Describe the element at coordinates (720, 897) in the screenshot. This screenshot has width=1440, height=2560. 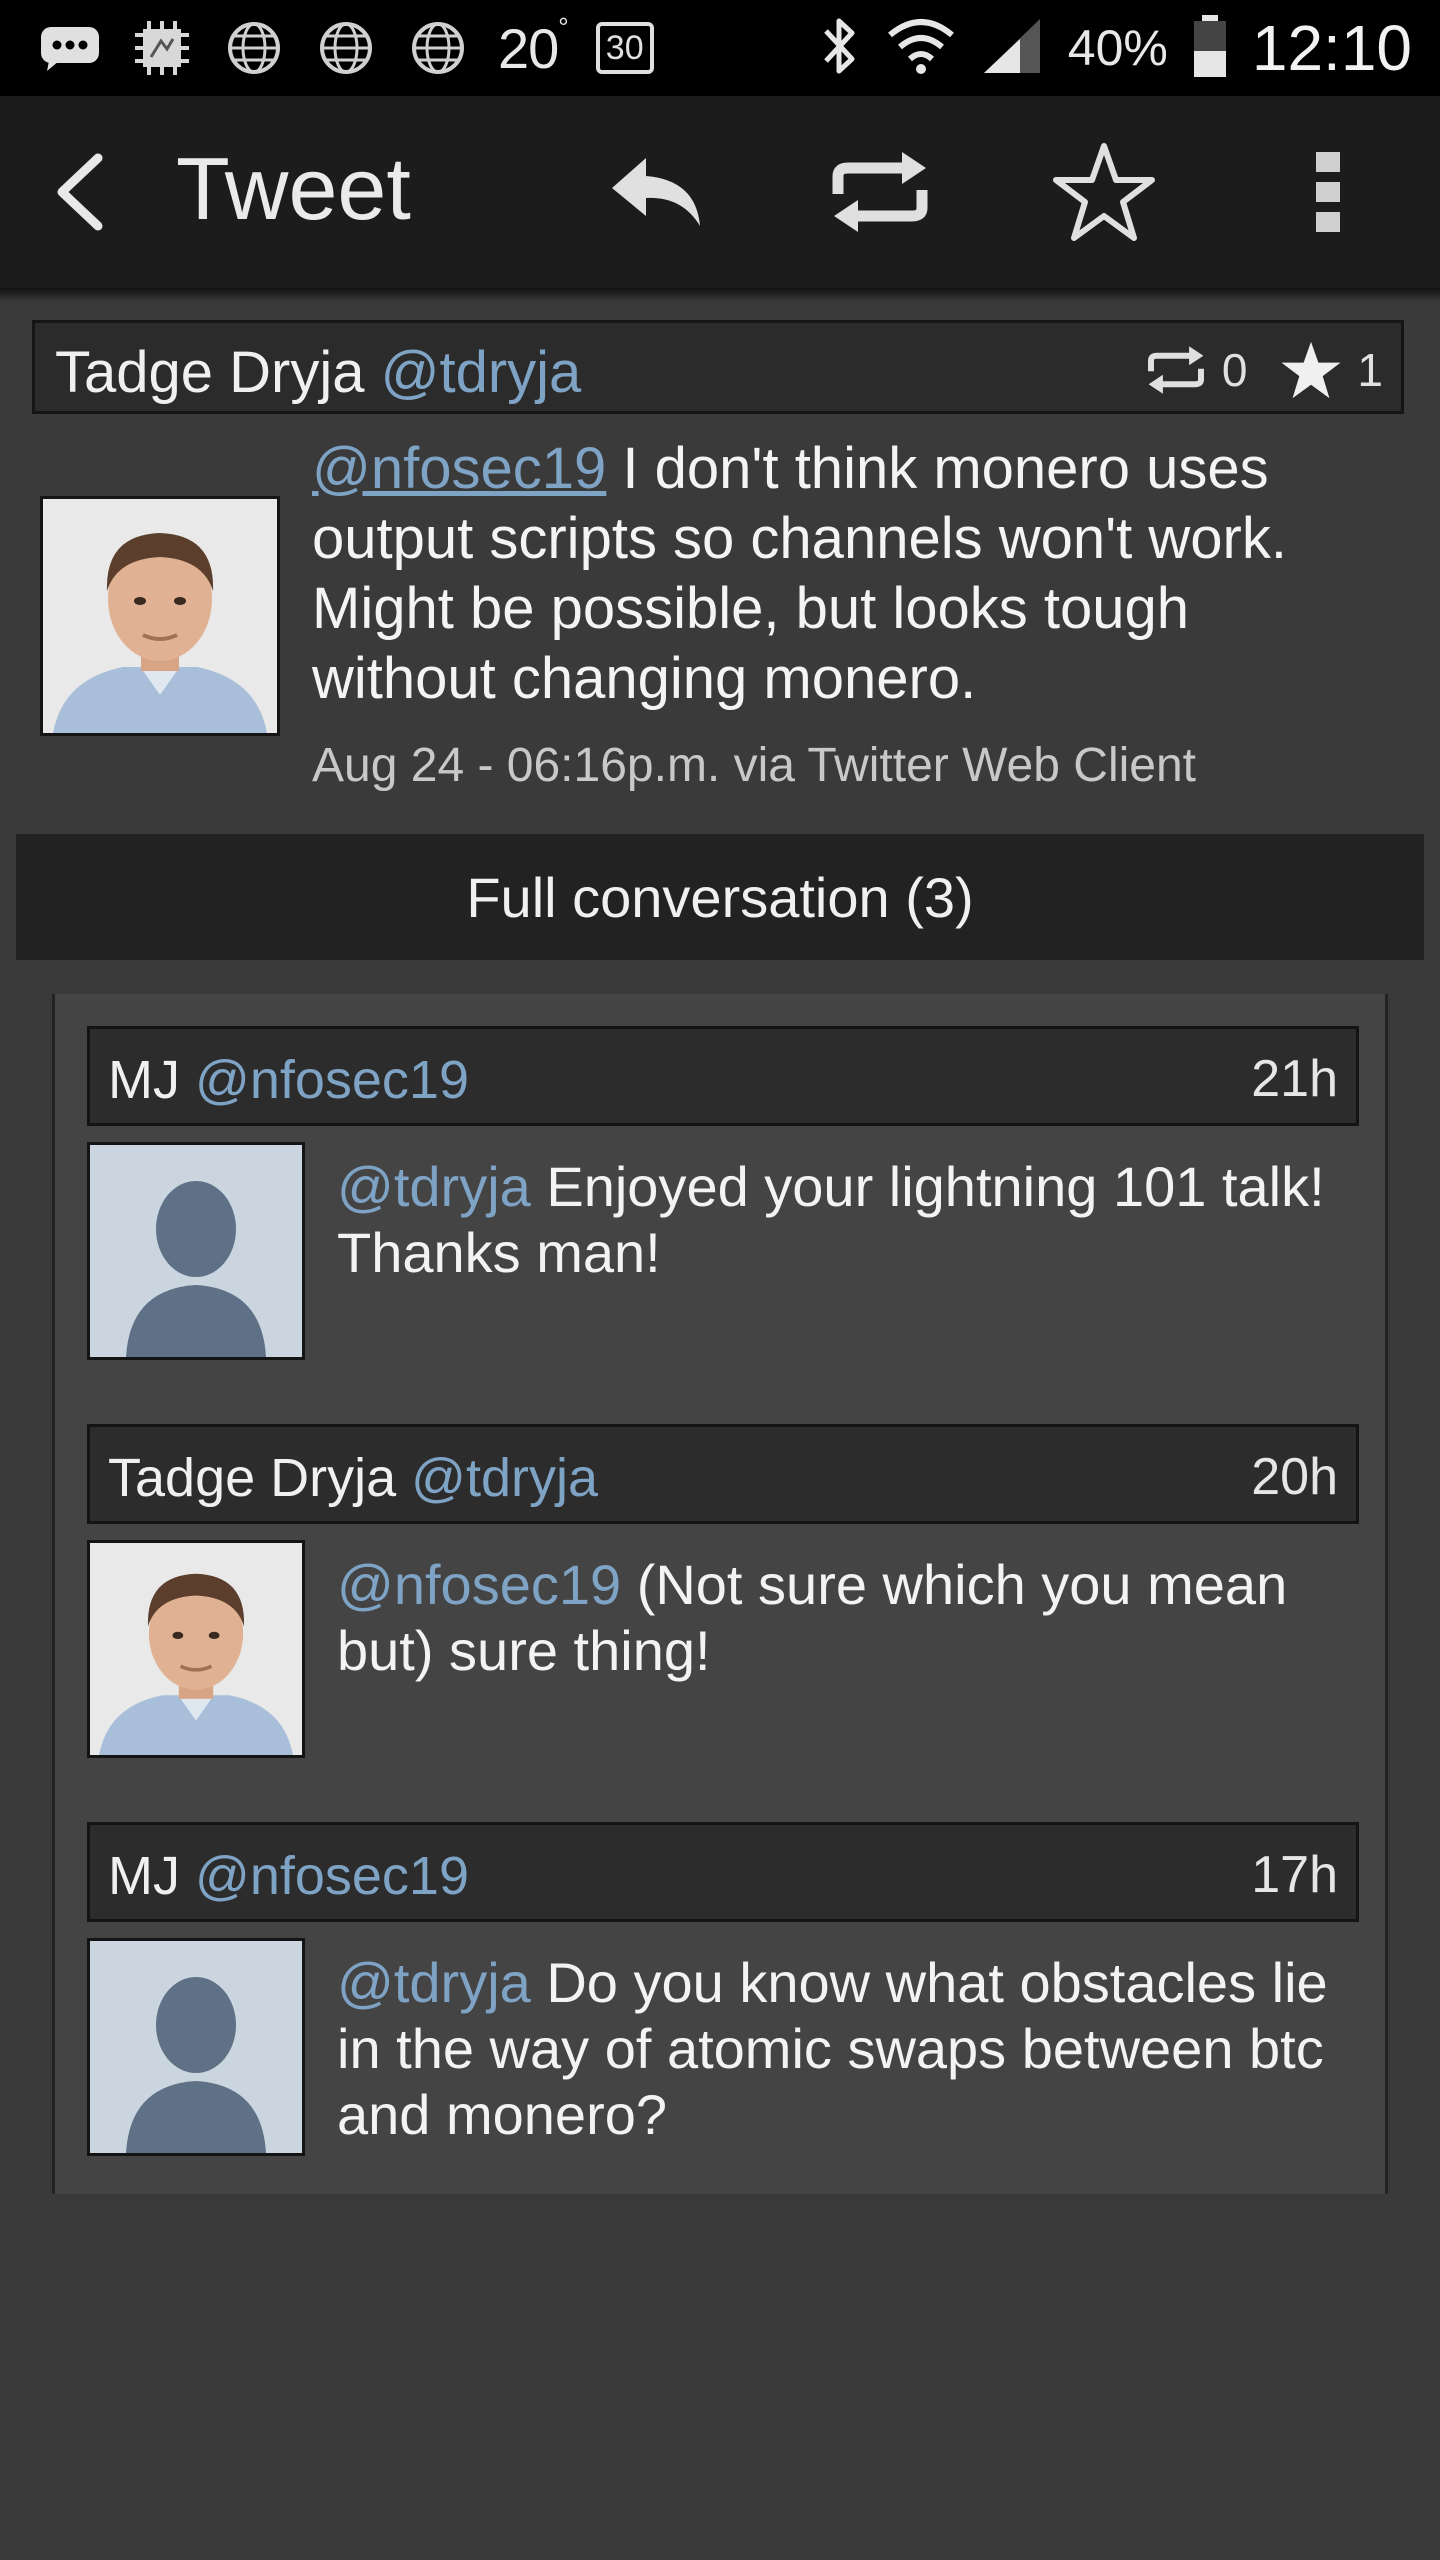
I see `full-conversation-header: Full conversation (3)` at that location.